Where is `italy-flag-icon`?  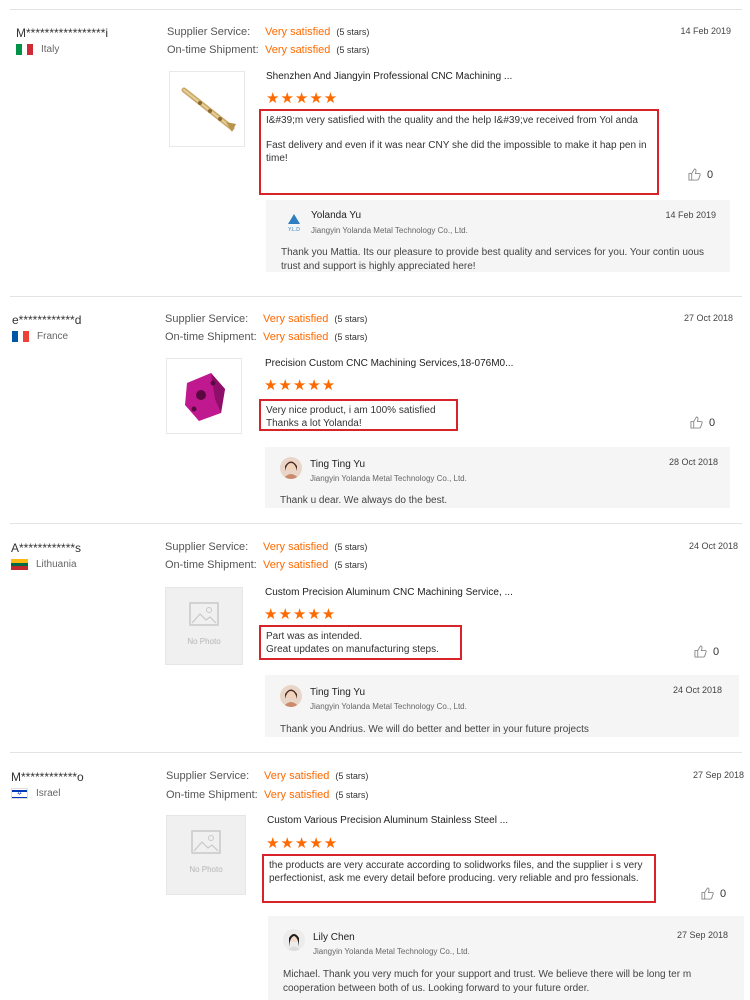 italy-flag-icon is located at coordinates (24, 49).